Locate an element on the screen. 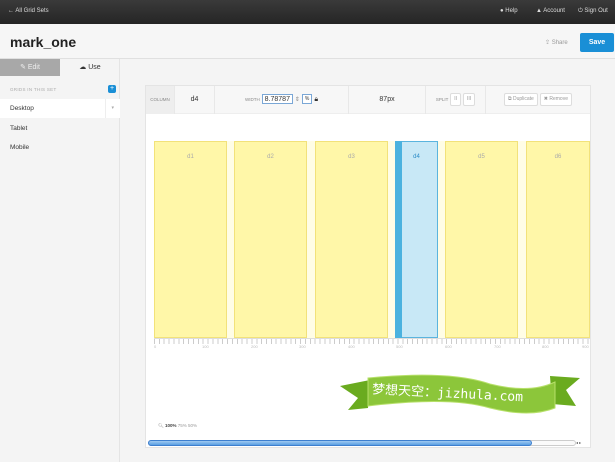 This screenshot has height=462, width=615. ruler-tick: 100 is located at coordinates (205, 346).